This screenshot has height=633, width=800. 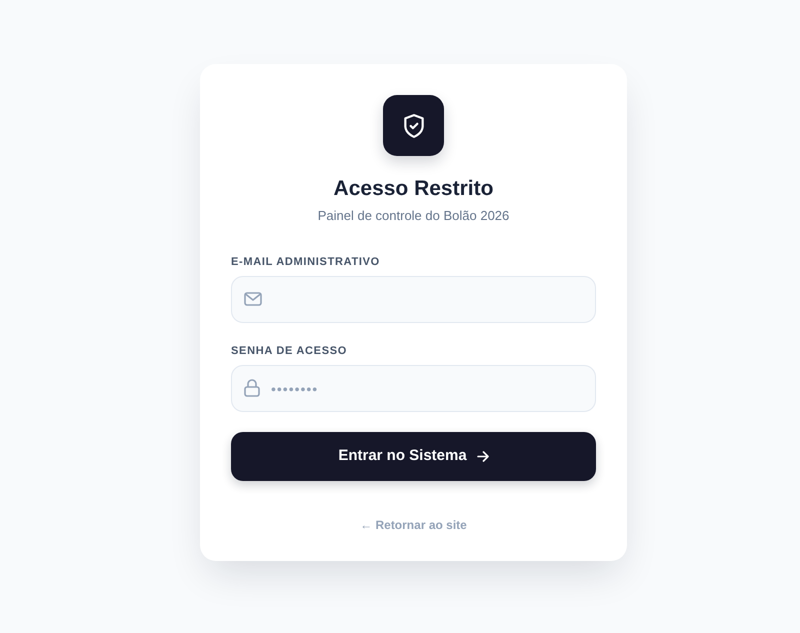 What do you see at coordinates (413, 388) in the screenshot?
I see `password-field: ••••••••` at bounding box center [413, 388].